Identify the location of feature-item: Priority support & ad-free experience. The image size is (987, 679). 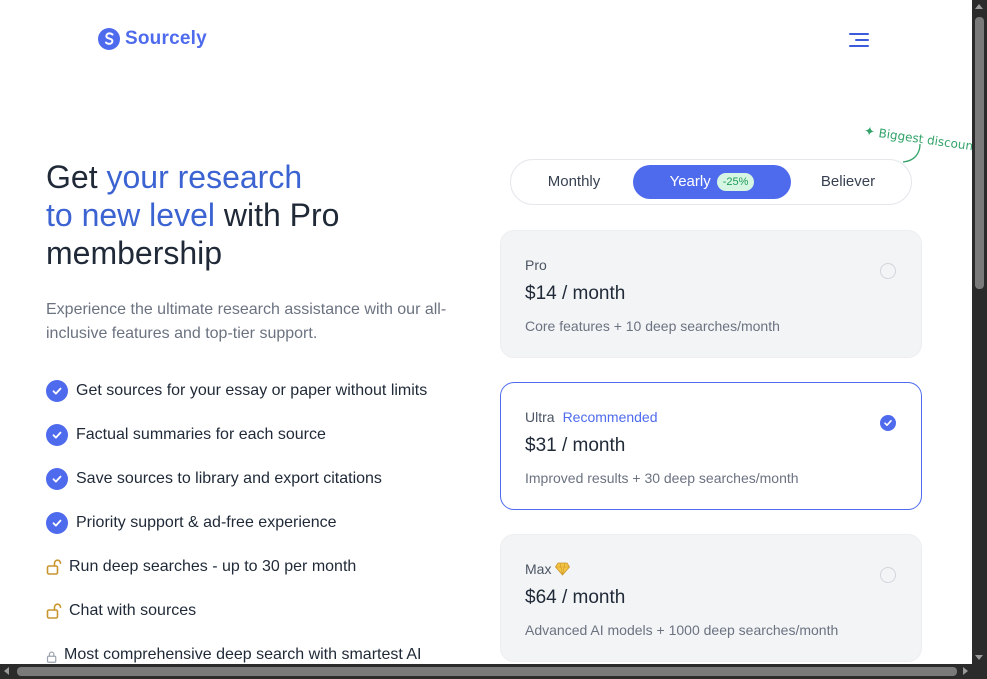
(266, 532).